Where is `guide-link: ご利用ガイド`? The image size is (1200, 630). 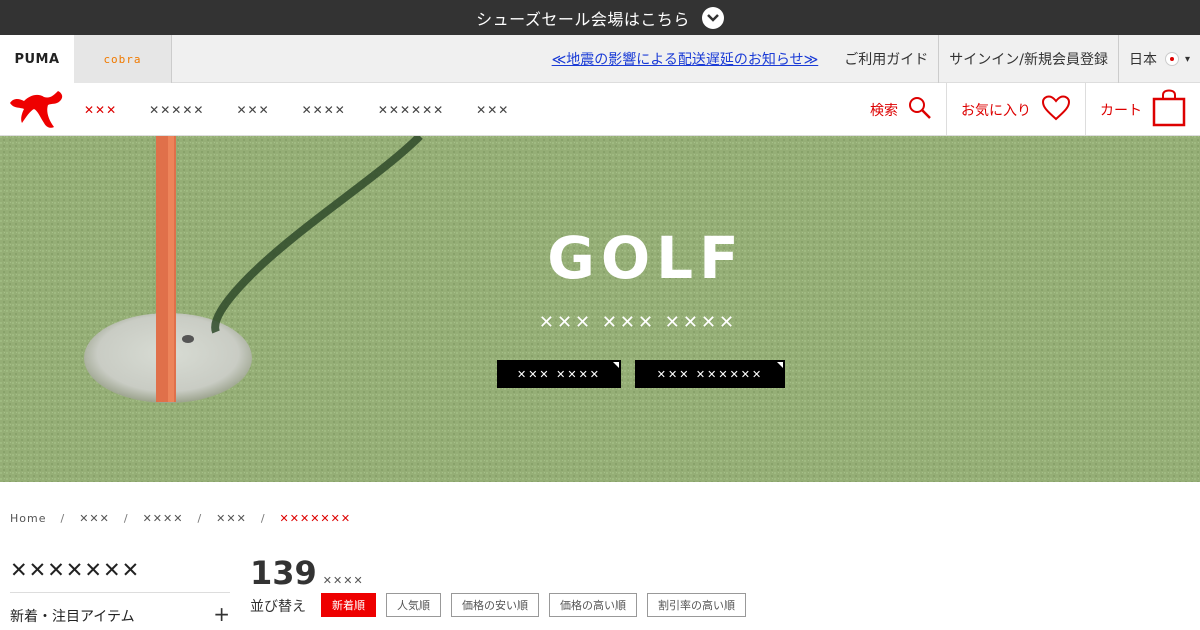
guide-link: ご利用ガイド is located at coordinates (886, 59).